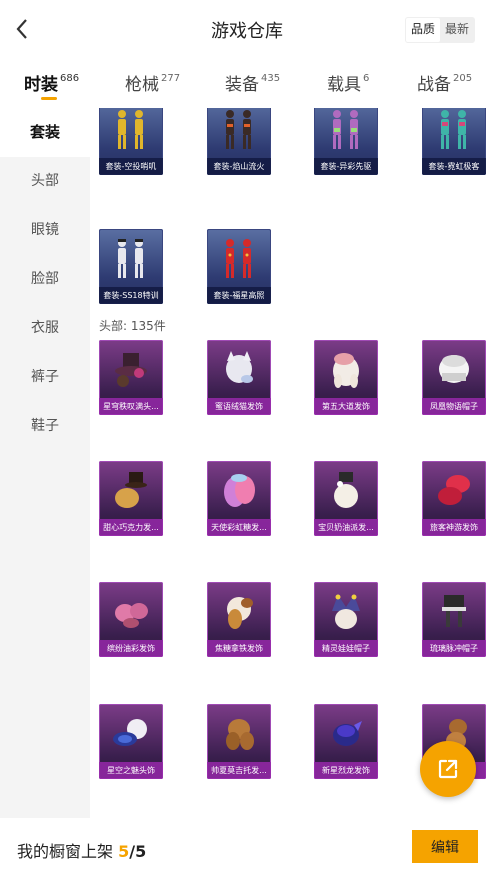 The width and height of the screenshot is (494, 875). I want to click on tab-label: 装备, so click(242, 85).